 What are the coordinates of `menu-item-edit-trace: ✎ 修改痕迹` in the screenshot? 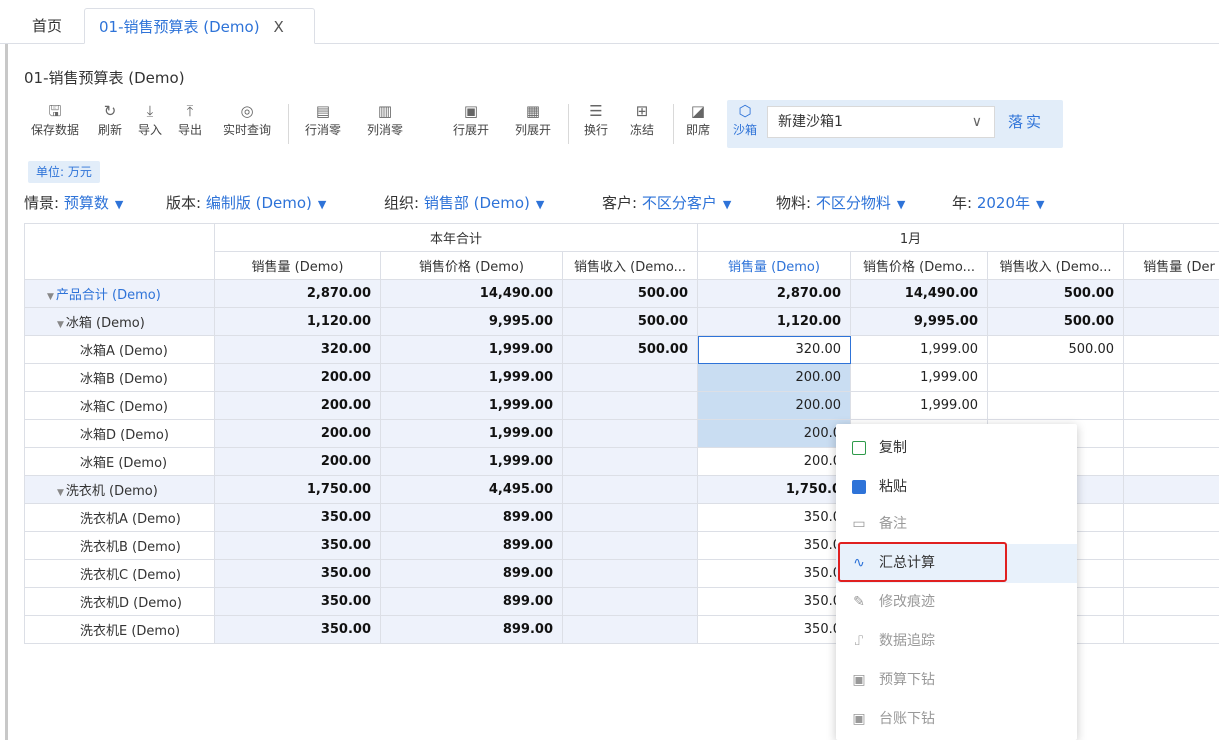 It's located at (956, 602).